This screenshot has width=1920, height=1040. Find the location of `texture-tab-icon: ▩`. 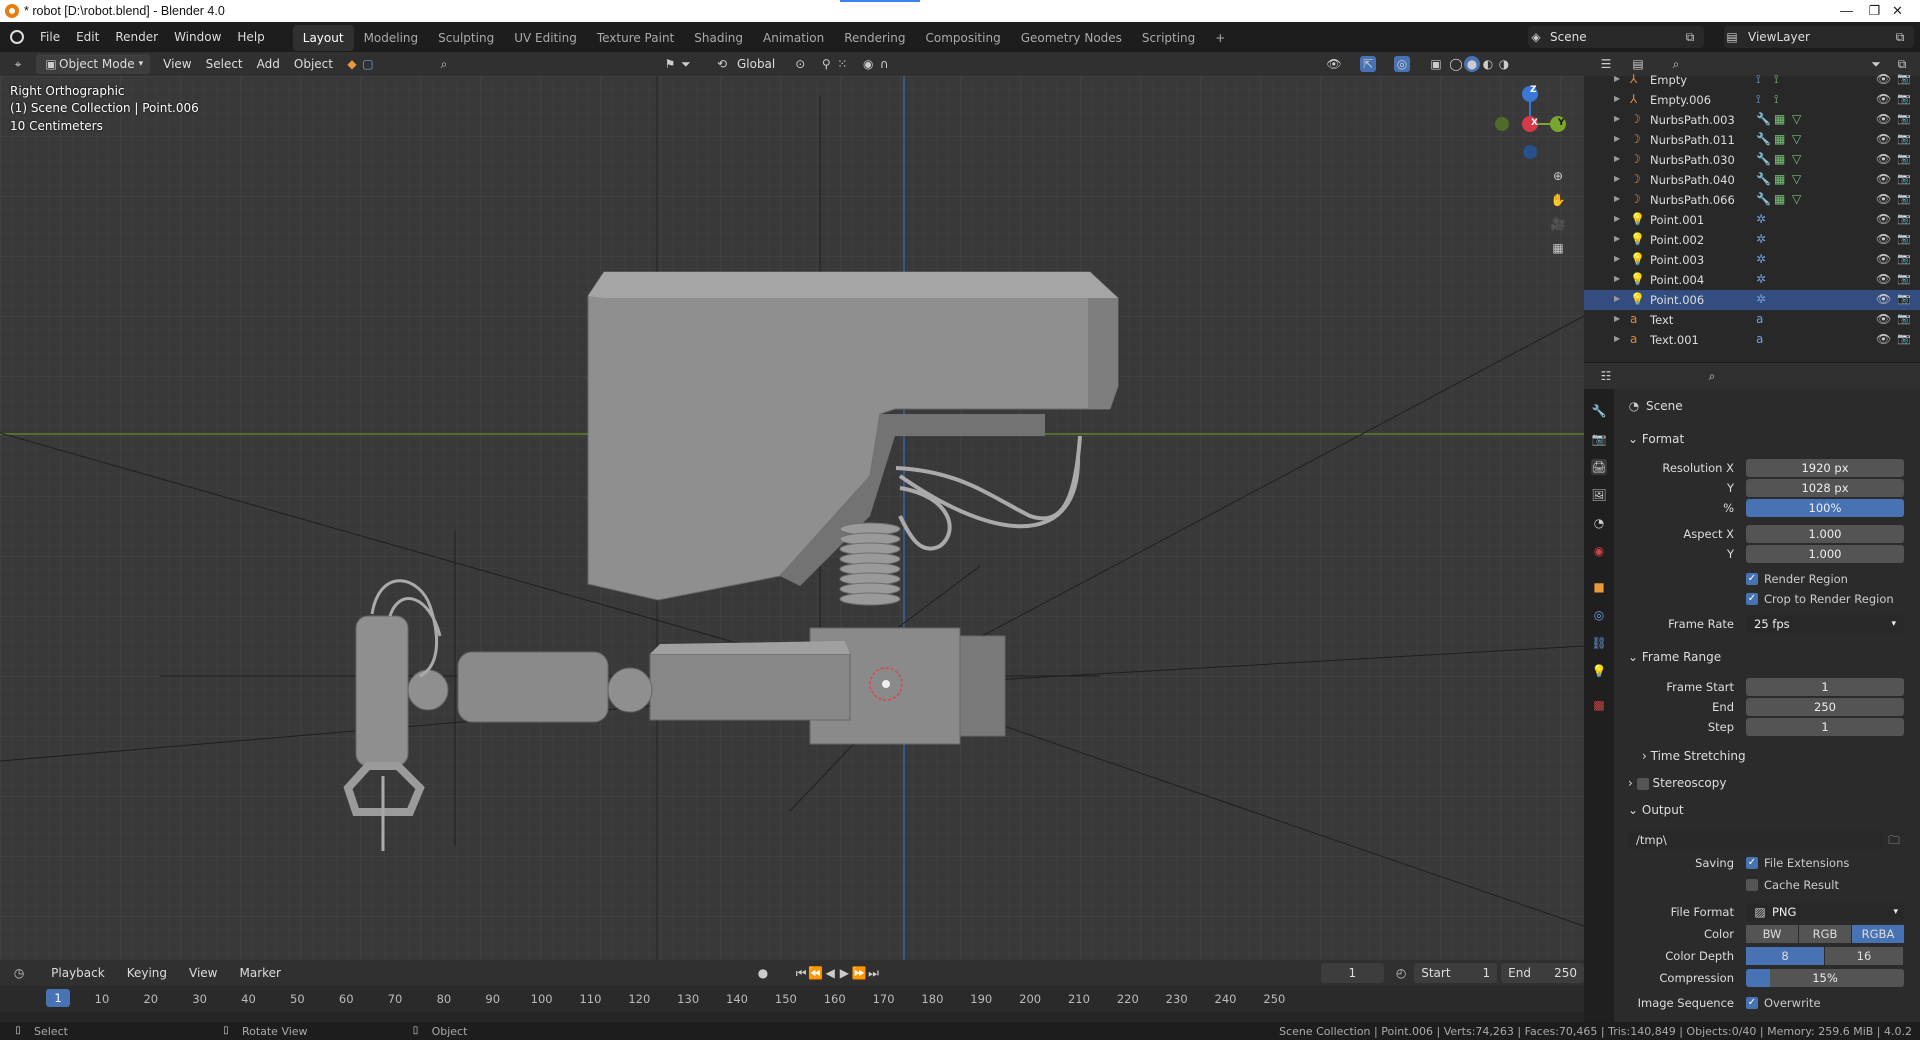

texture-tab-icon: ▩ is located at coordinates (1599, 705).